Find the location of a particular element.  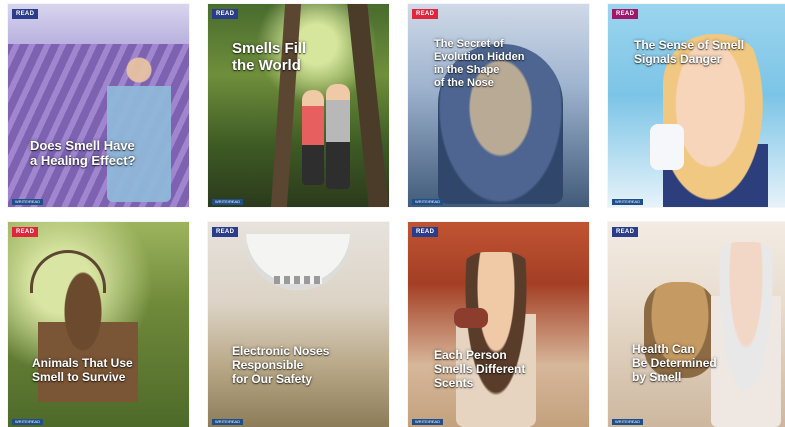

cover-title: Health Can Be Determined by Smell is located at coordinates (674, 363).